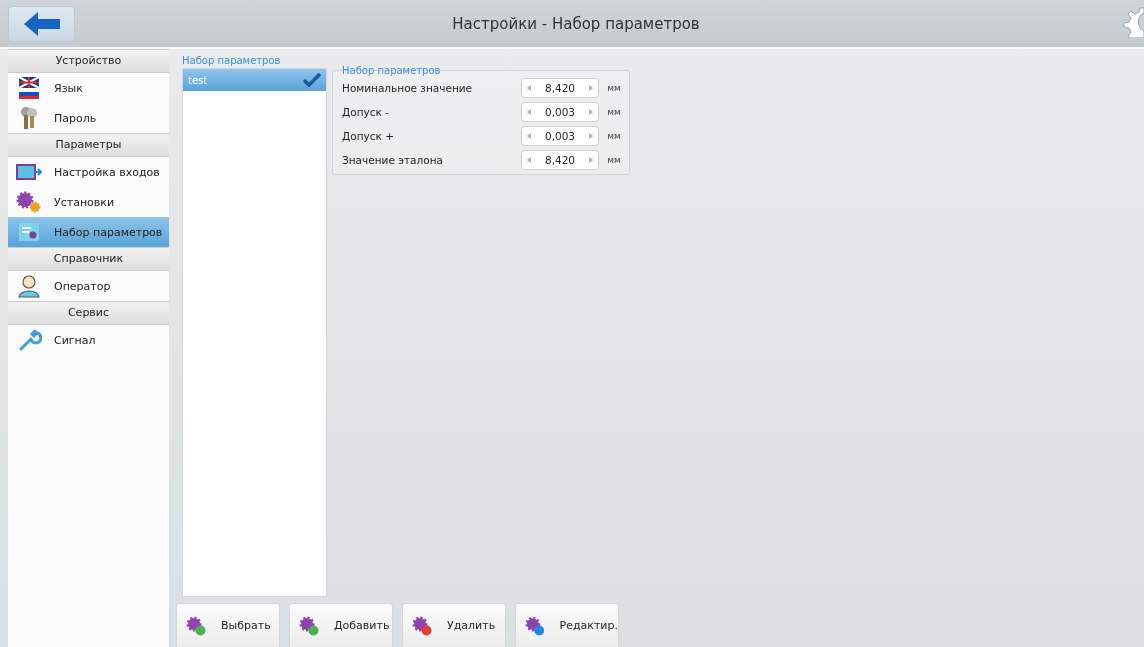 This screenshot has height=647, width=1144. What do you see at coordinates (88, 340) in the screenshot?
I see `sidebar-item: Сигнал` at bounding box center [88, 340].